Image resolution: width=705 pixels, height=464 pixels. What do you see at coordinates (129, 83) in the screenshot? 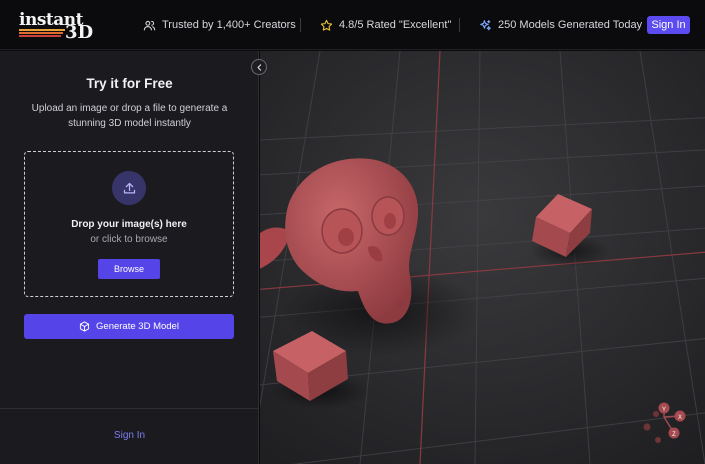
I see `panel-title: Try it for Free` at bounding box center [129, 83].